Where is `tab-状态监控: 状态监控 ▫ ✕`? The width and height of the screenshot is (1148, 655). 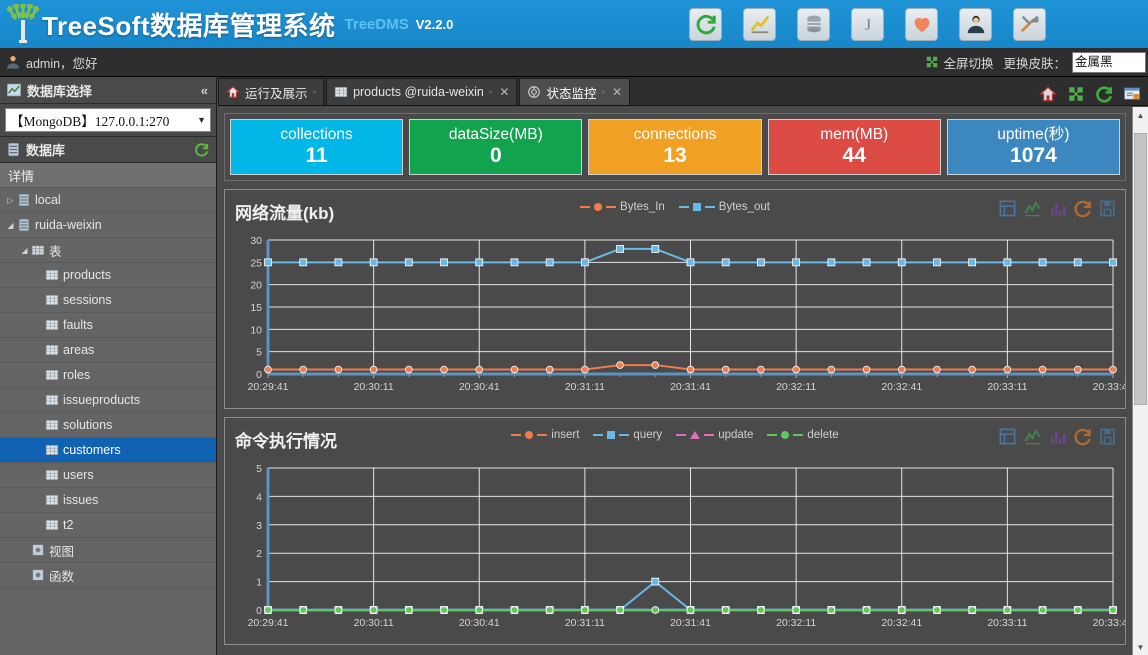
tab-状态监控: 状态监控 ▫ ✕ is located at coordinates (575, 91).